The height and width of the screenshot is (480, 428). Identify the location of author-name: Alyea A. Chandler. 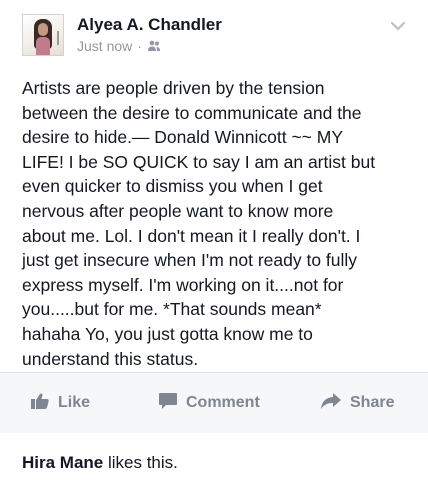
(149, 25).